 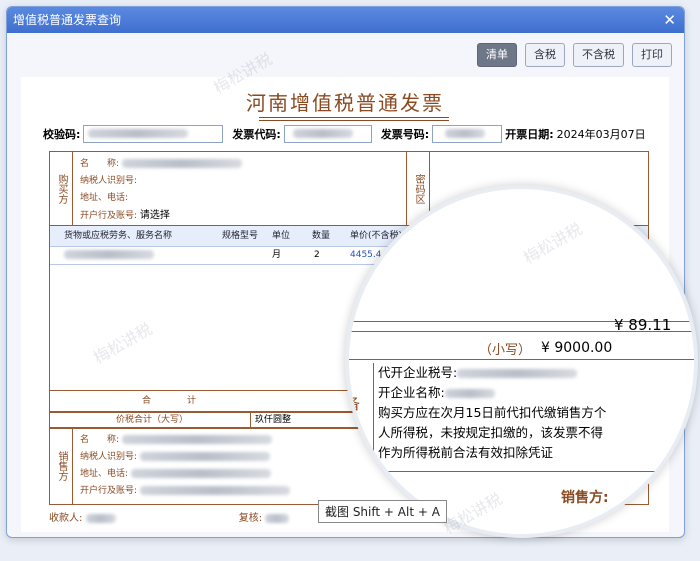 What do you see at coordinates (327, 134) in the screenshot?
I see `invoice-code-field` at bounding box center [327, 134].